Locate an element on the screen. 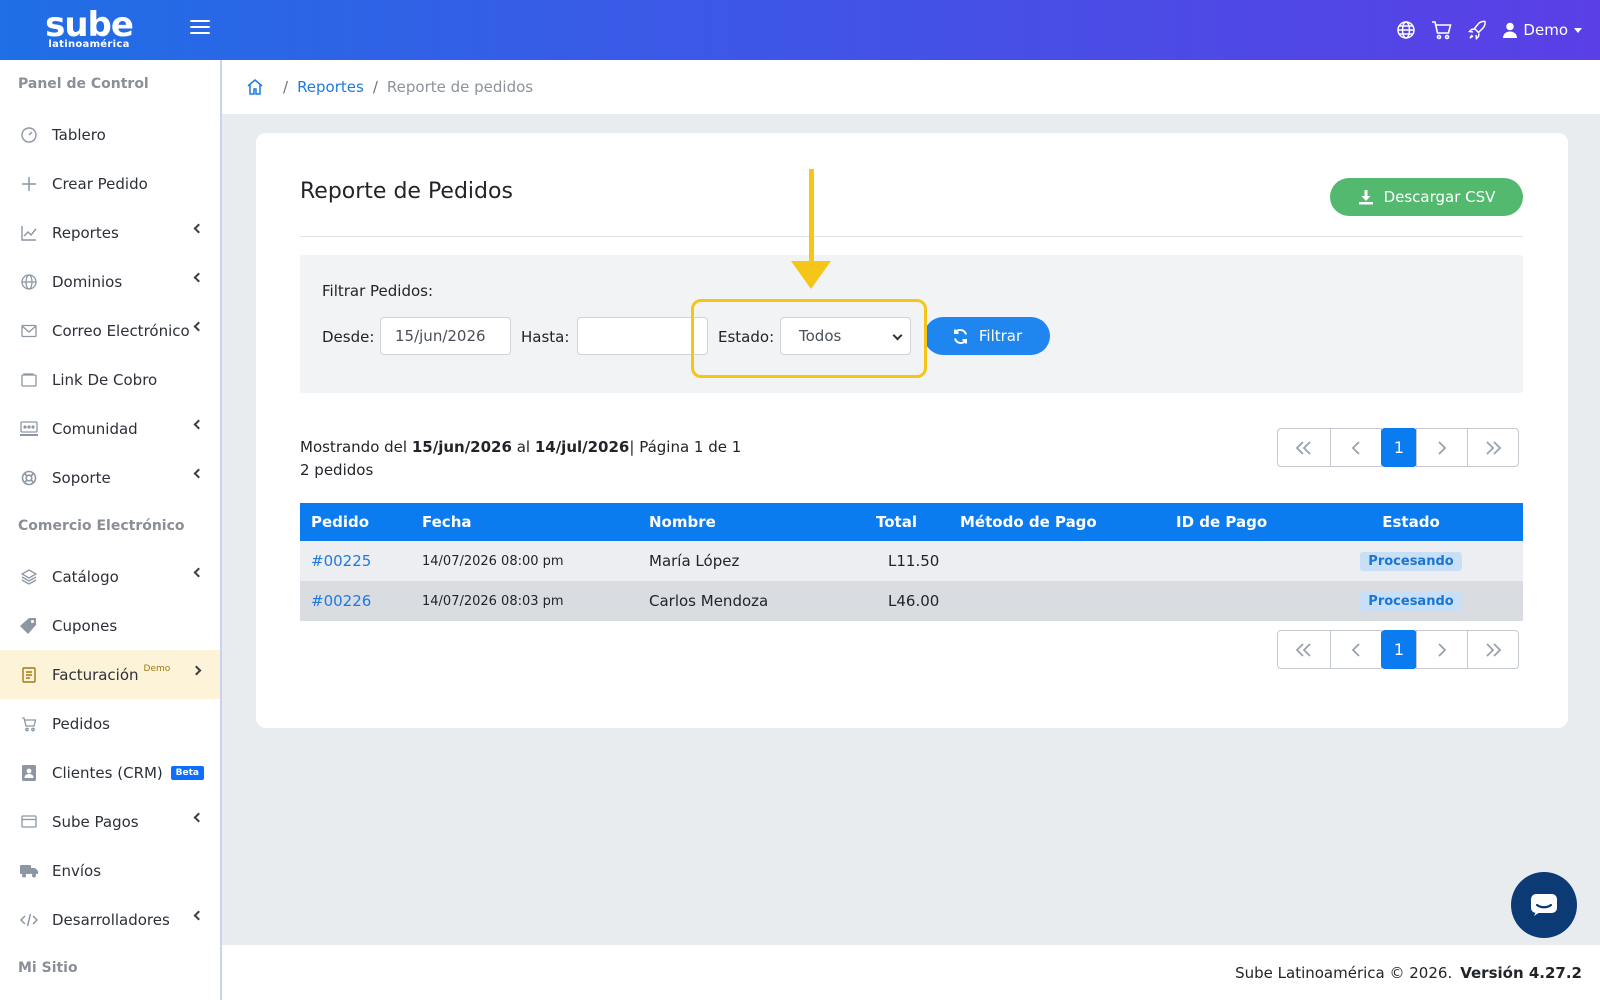 Image resolution: width=1600 pixels, height=1000 pixels. to-date-input is located at coordinates (642, 336).